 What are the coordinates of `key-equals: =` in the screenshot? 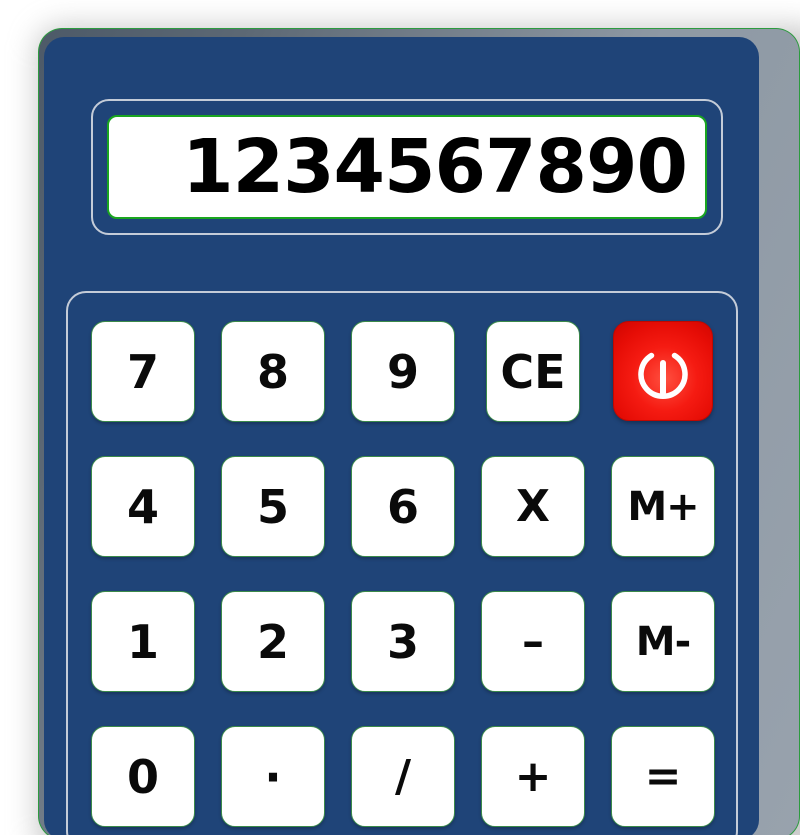 It's located at (663, 776).